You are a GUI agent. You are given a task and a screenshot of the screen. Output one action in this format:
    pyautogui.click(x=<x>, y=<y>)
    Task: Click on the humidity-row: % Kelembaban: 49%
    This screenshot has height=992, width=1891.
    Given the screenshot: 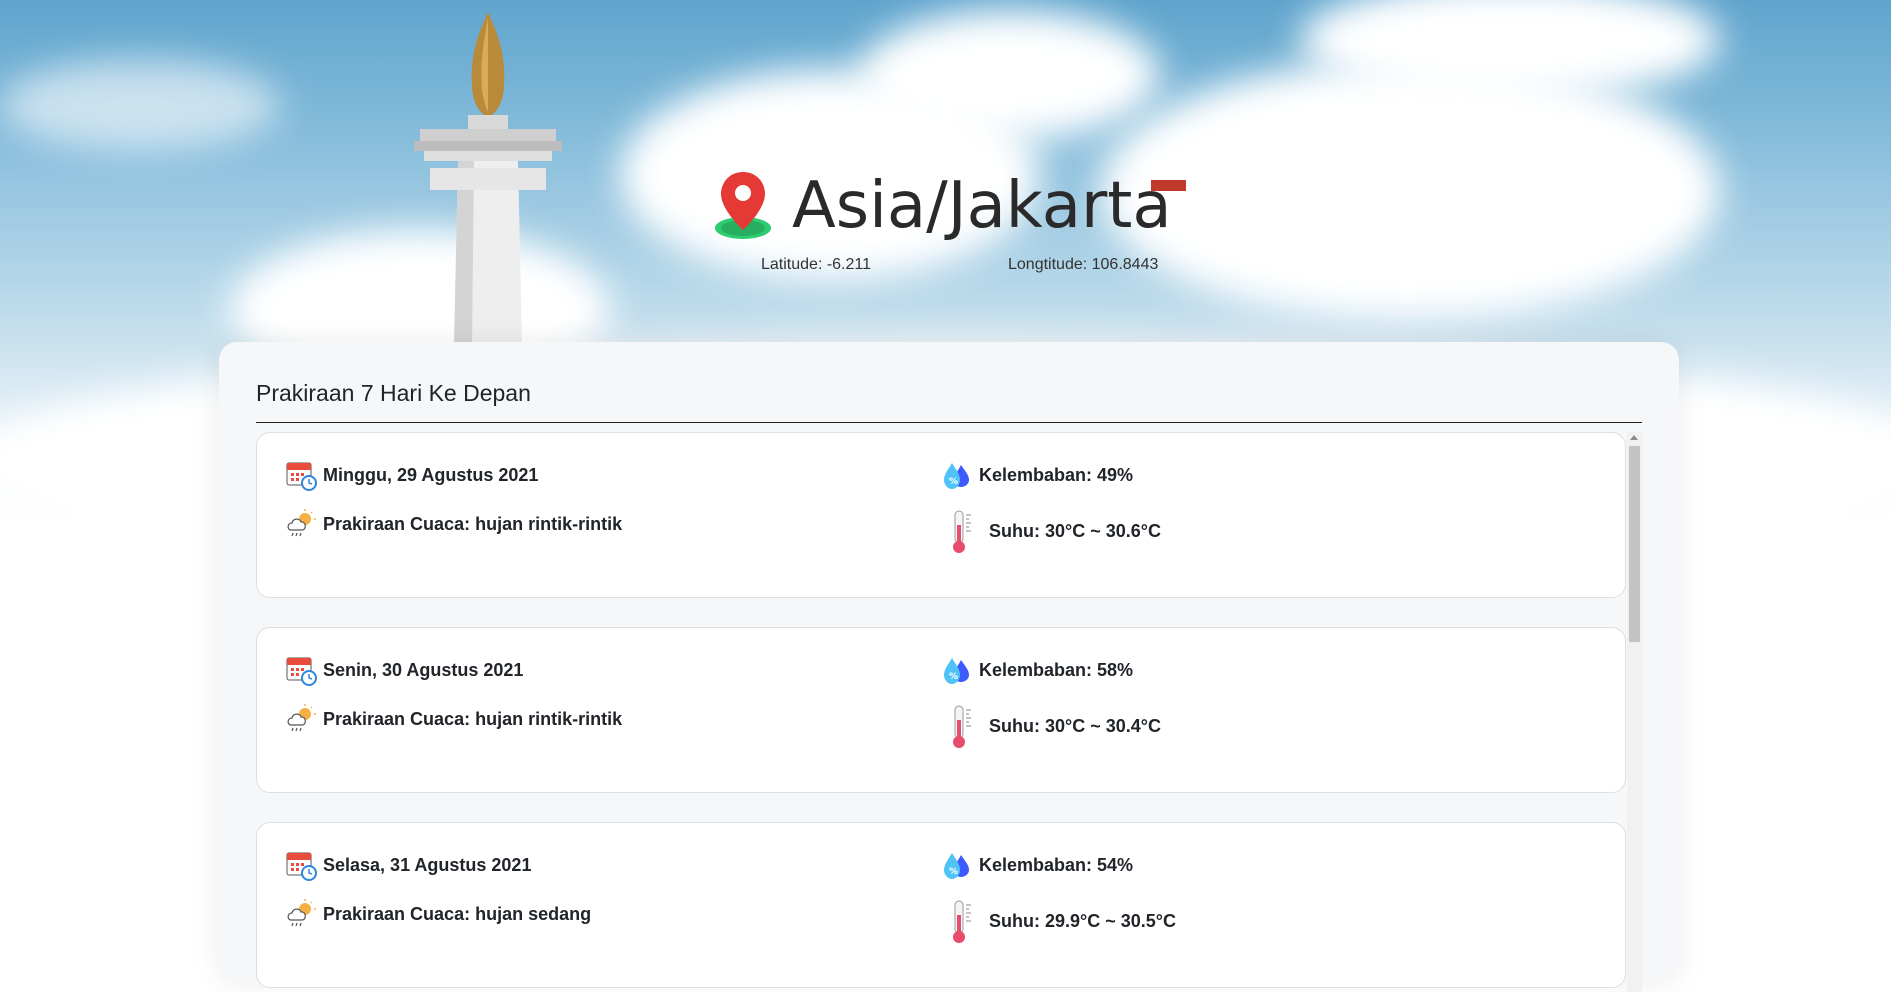 What is the action you would take?
    pyautogui.click(x=1037, y=475)
    